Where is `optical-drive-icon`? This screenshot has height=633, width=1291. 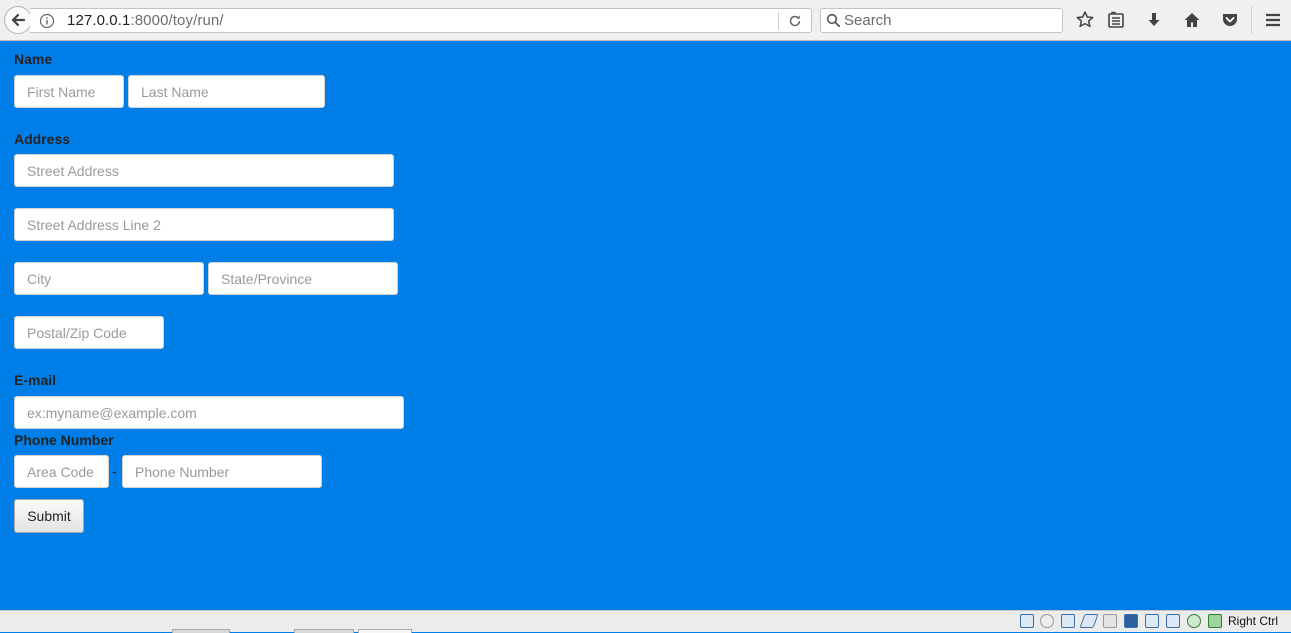
optical-drive-icon is located at coordinates (1047, 621).